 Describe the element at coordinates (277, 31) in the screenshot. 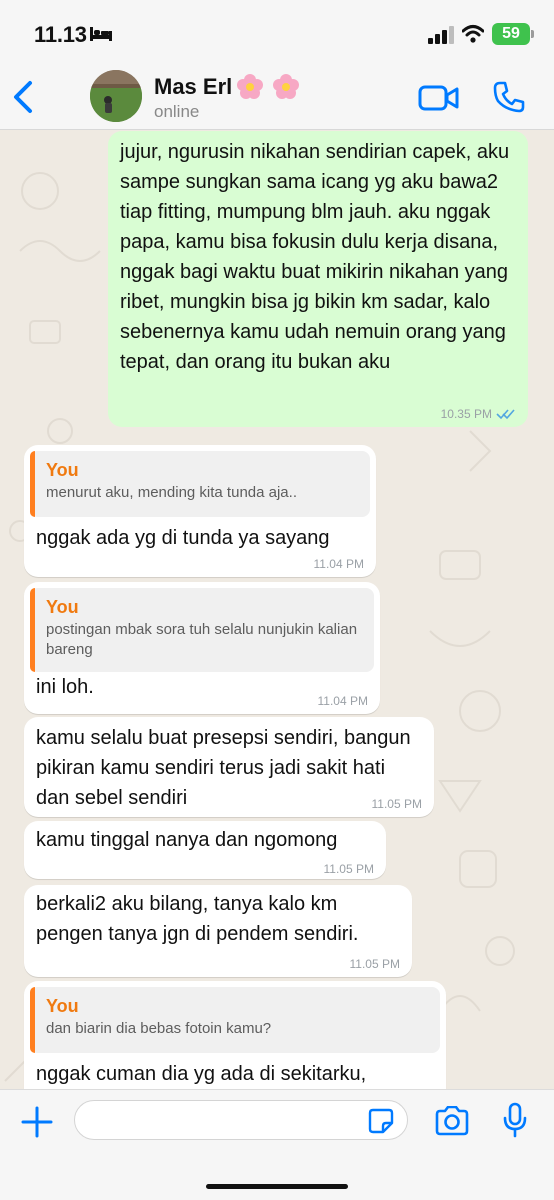

I see `status-bar: 11.13 59` at that location.